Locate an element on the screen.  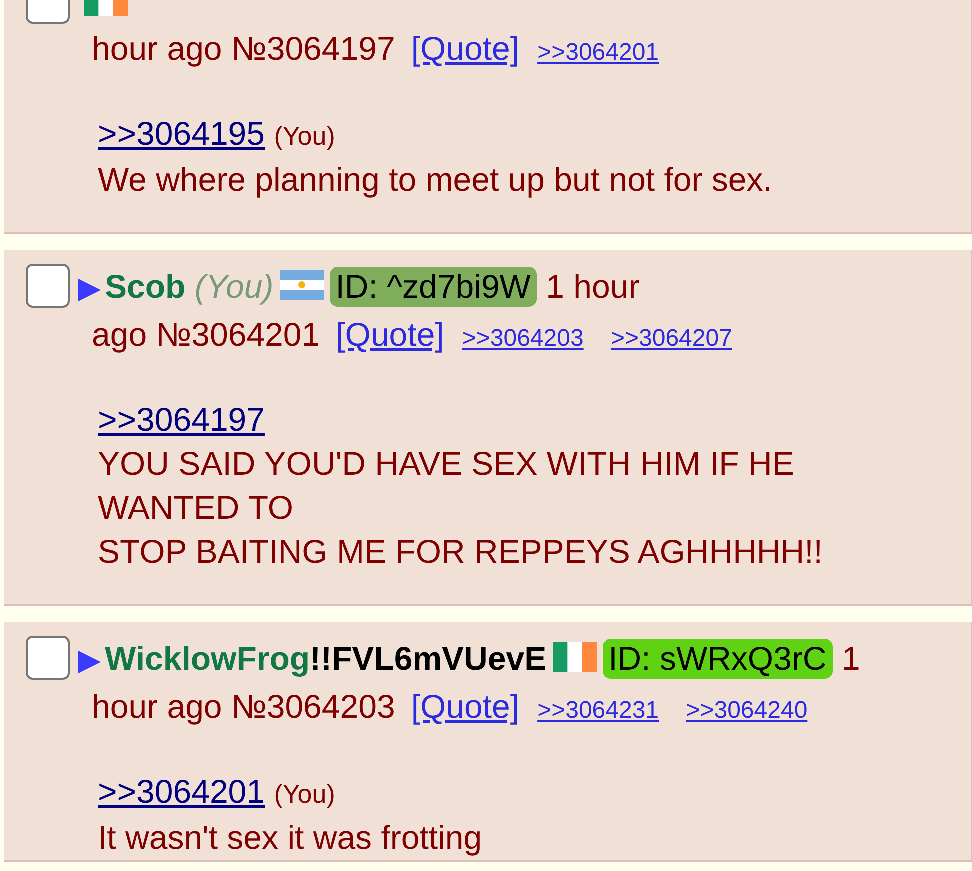
reply-link: >>3064201 is located at coordinates (182, 791).